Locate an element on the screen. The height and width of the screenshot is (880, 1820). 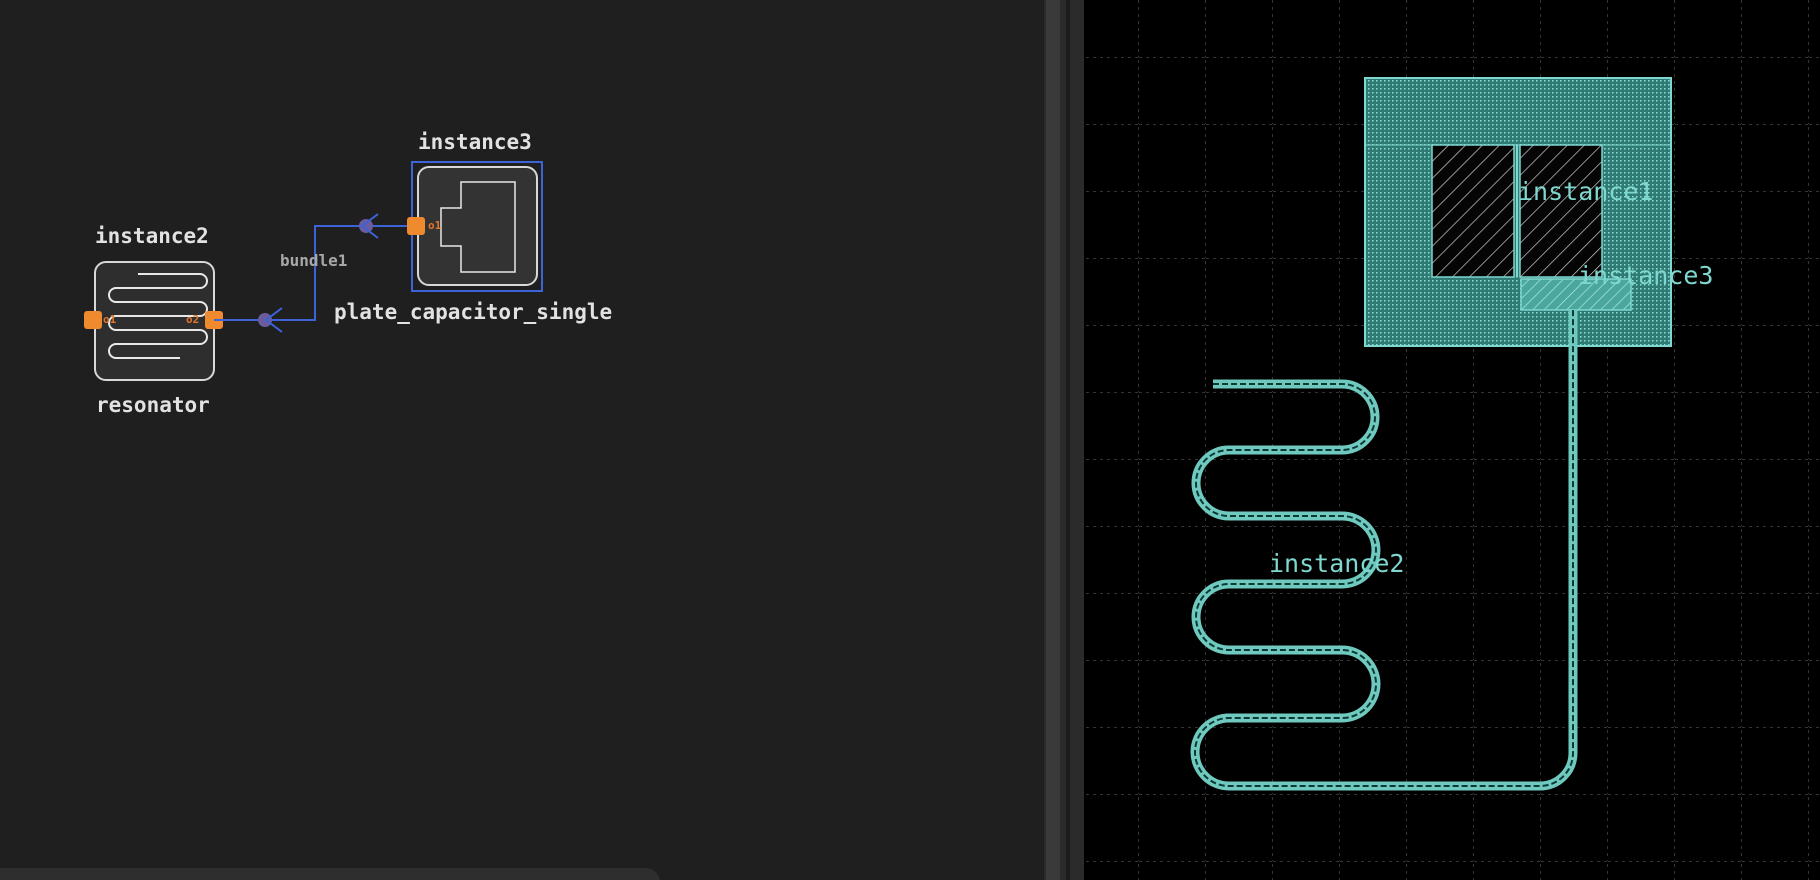
port-o2-label: o2 is located at coordinates (193, 319).